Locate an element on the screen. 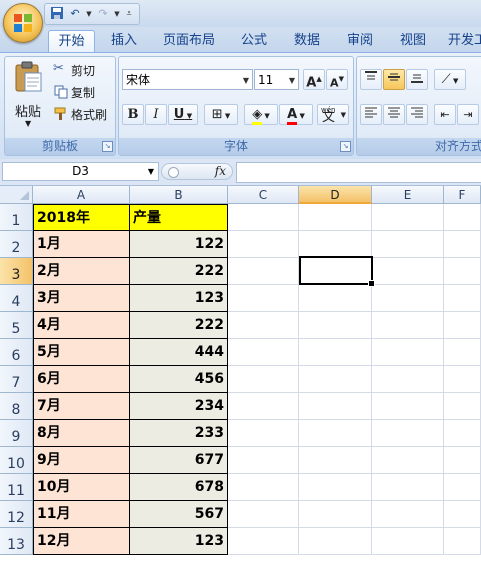  cell-b2: 122 is located at coordinates (179, 244).